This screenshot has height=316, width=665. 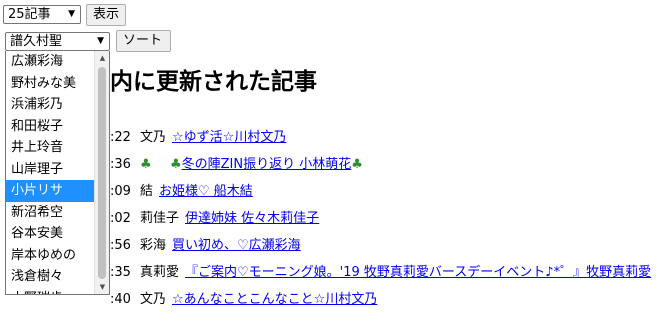 I want to click on article-time: :40, so click(x=120, y=299).